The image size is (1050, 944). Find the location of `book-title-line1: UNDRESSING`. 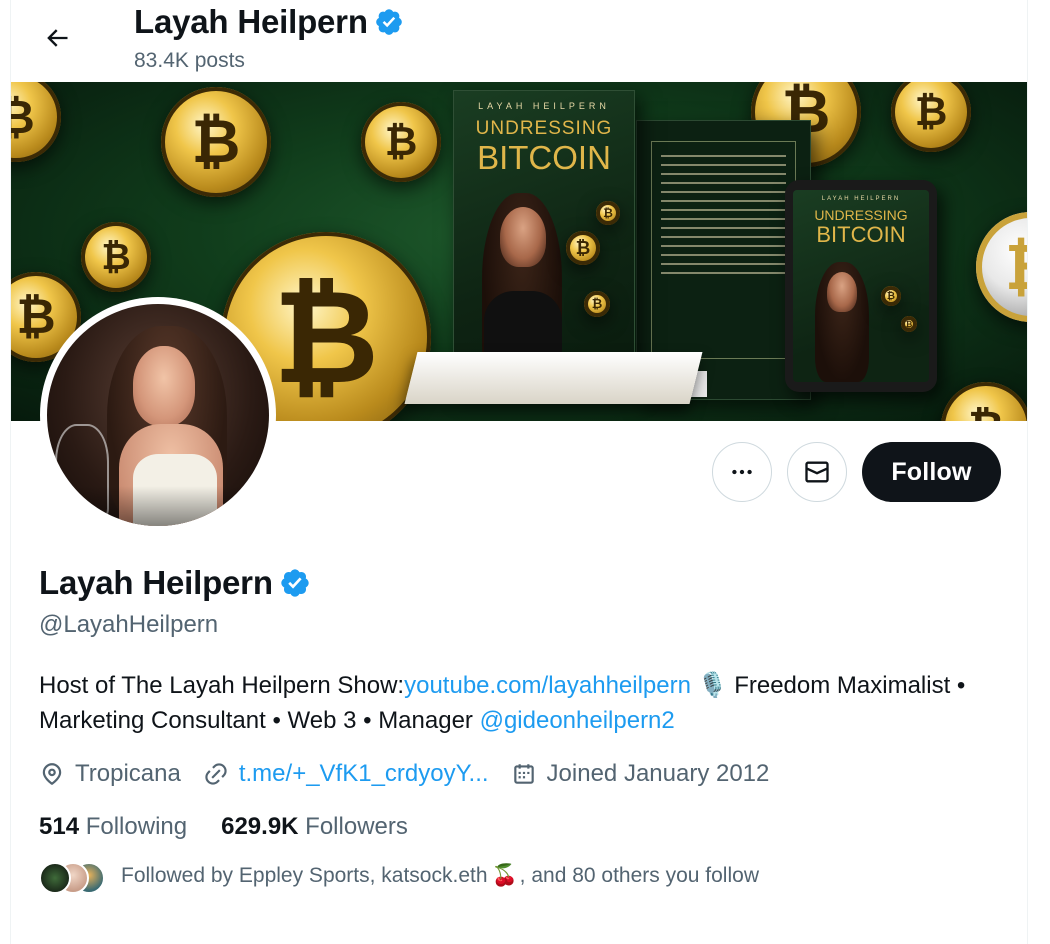

book-title-line1: UNDRESSING is located at coordinates (544, 128).